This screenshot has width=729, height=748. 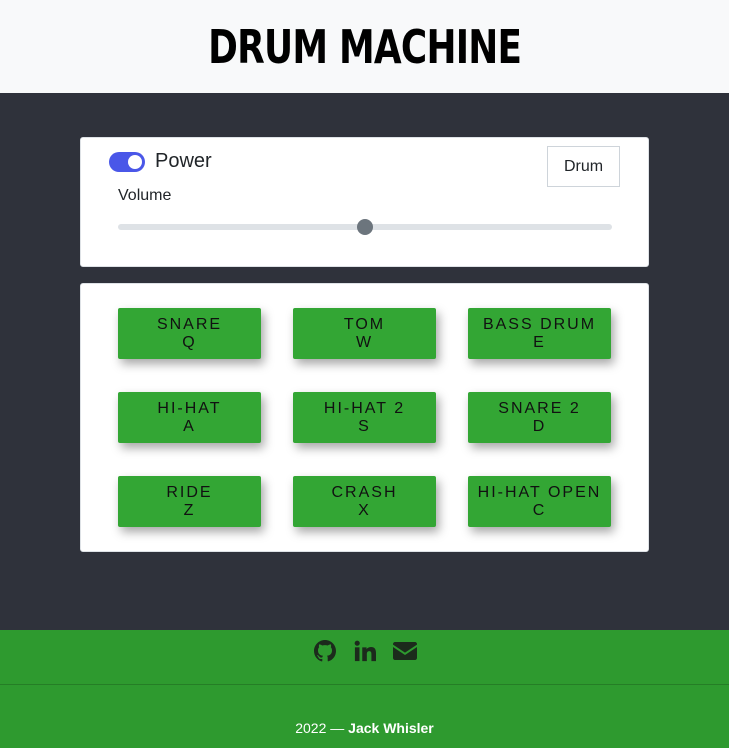 I want to click on pad-key: C, so click(x=539, y=510).